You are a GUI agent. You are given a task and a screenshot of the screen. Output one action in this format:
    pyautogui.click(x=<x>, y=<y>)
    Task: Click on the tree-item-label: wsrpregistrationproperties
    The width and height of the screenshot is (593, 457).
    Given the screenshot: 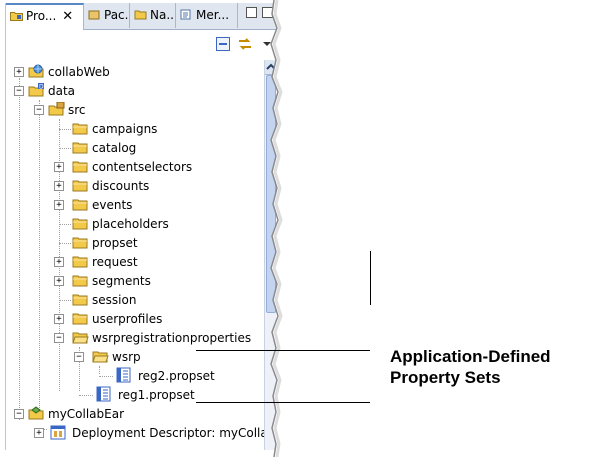 What is the action you would take?
    pyautogui.click(x=172, y=338)
    